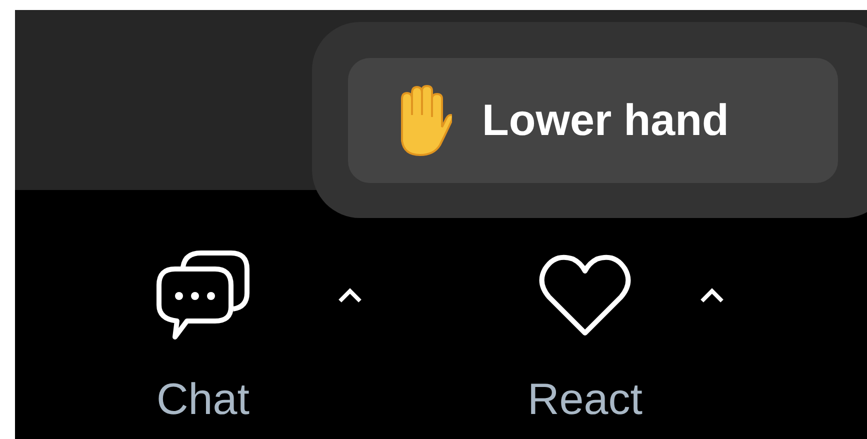 This screenshot has width=867, height=439. Describe the element at coordinates (585, 314) in the screenshot. I see `react-button: React` at that location.